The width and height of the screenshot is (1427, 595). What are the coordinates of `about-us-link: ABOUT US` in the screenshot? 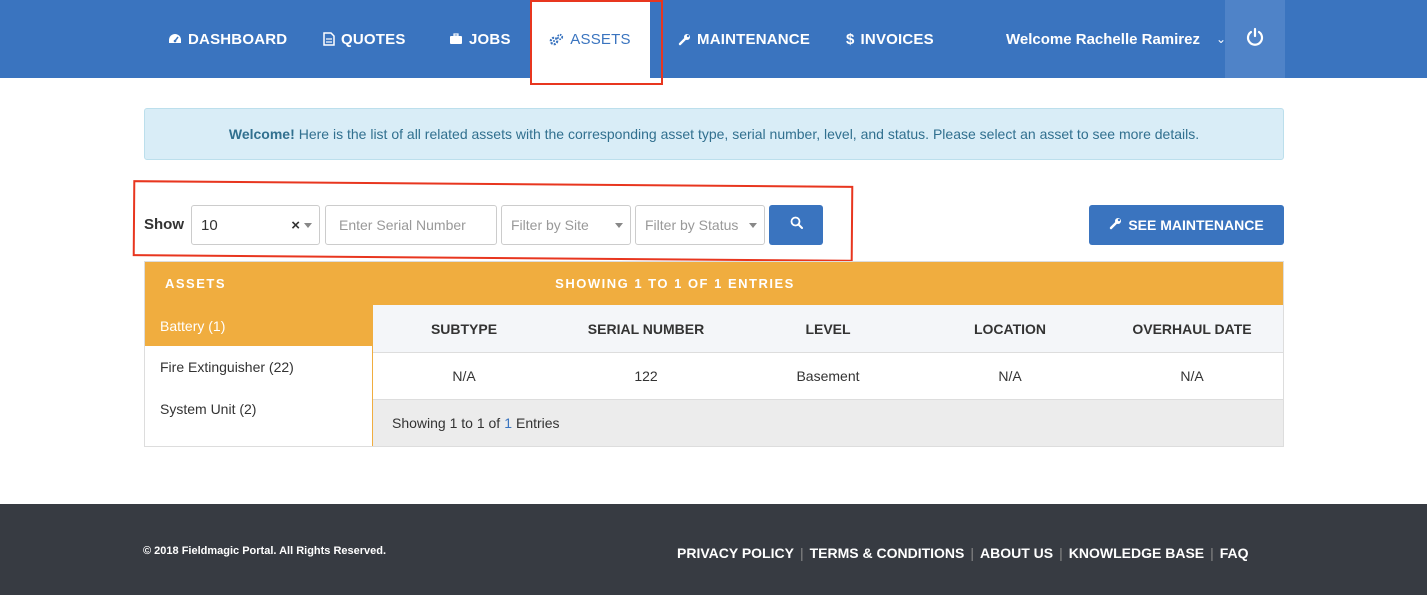 It's located at (1016, 553).